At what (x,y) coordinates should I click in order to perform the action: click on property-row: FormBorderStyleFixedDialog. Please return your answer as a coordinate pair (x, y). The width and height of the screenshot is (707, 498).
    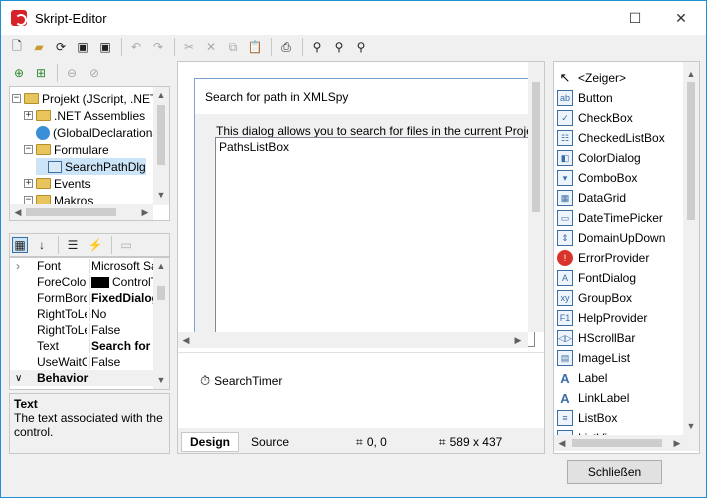
    Looking at the image, I should click on (82, 298).